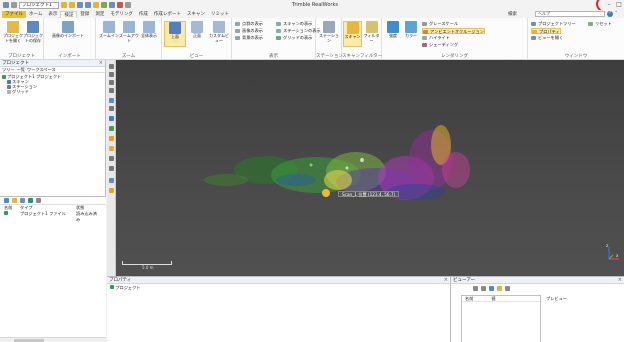 The height and width of the screenshot is (342, 624). Describe the element at coordinates (64, 5) in the screenshot. I see `open-icon` at that location.